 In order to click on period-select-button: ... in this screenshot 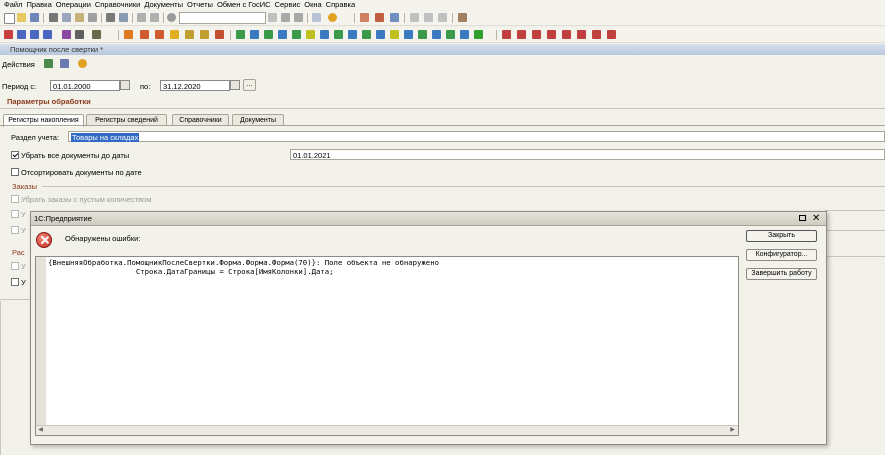, I will do `click(249, 85)`.